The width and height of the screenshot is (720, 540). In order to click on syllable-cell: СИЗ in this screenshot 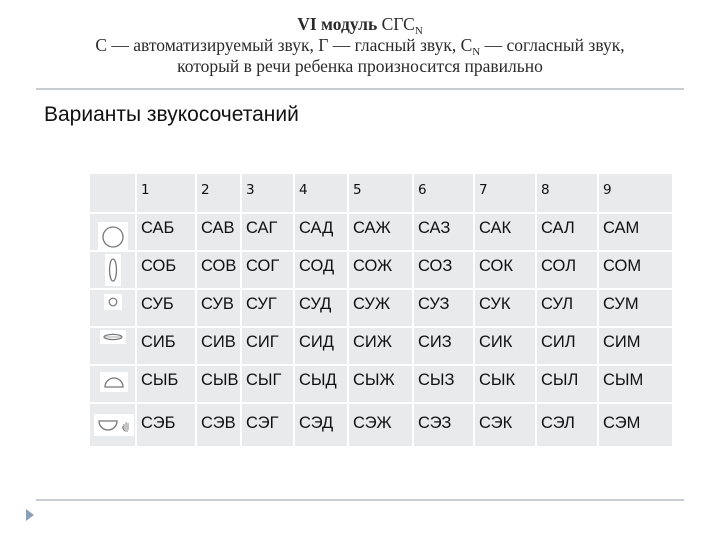, I will do `click(443, 346)`.